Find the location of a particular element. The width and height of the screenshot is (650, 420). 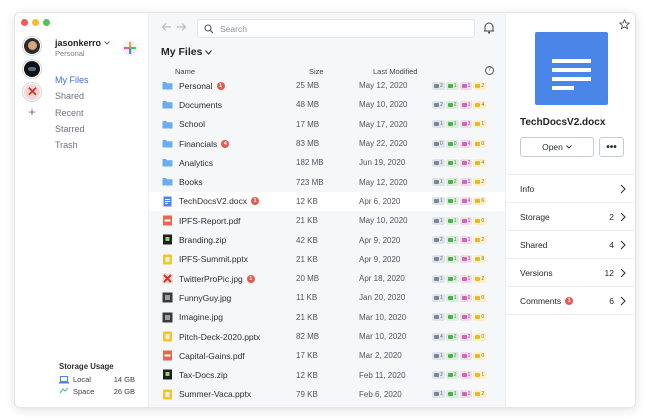

file-name-cell: TechDocsV2.docx 1 is located at coordinates (219, 201).